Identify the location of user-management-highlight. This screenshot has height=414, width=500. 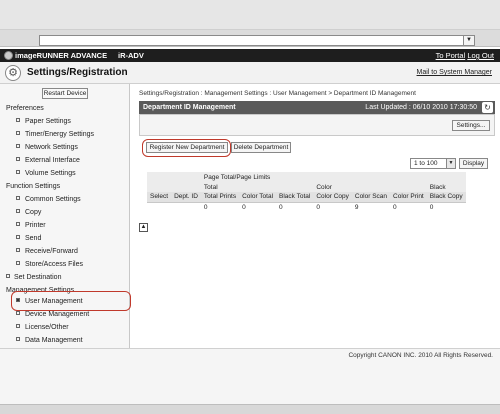
(71, 301).